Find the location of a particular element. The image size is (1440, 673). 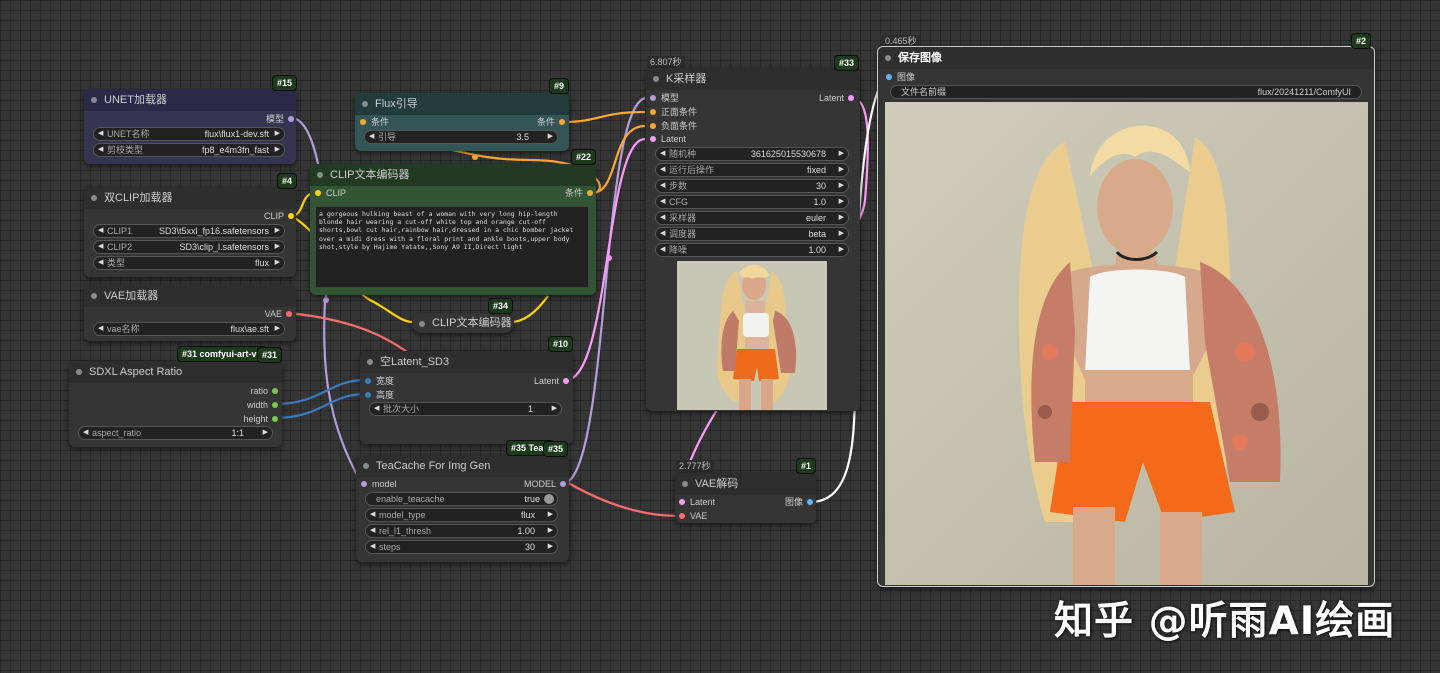

input-clip: CLIP is located at coordinates (329, 193).